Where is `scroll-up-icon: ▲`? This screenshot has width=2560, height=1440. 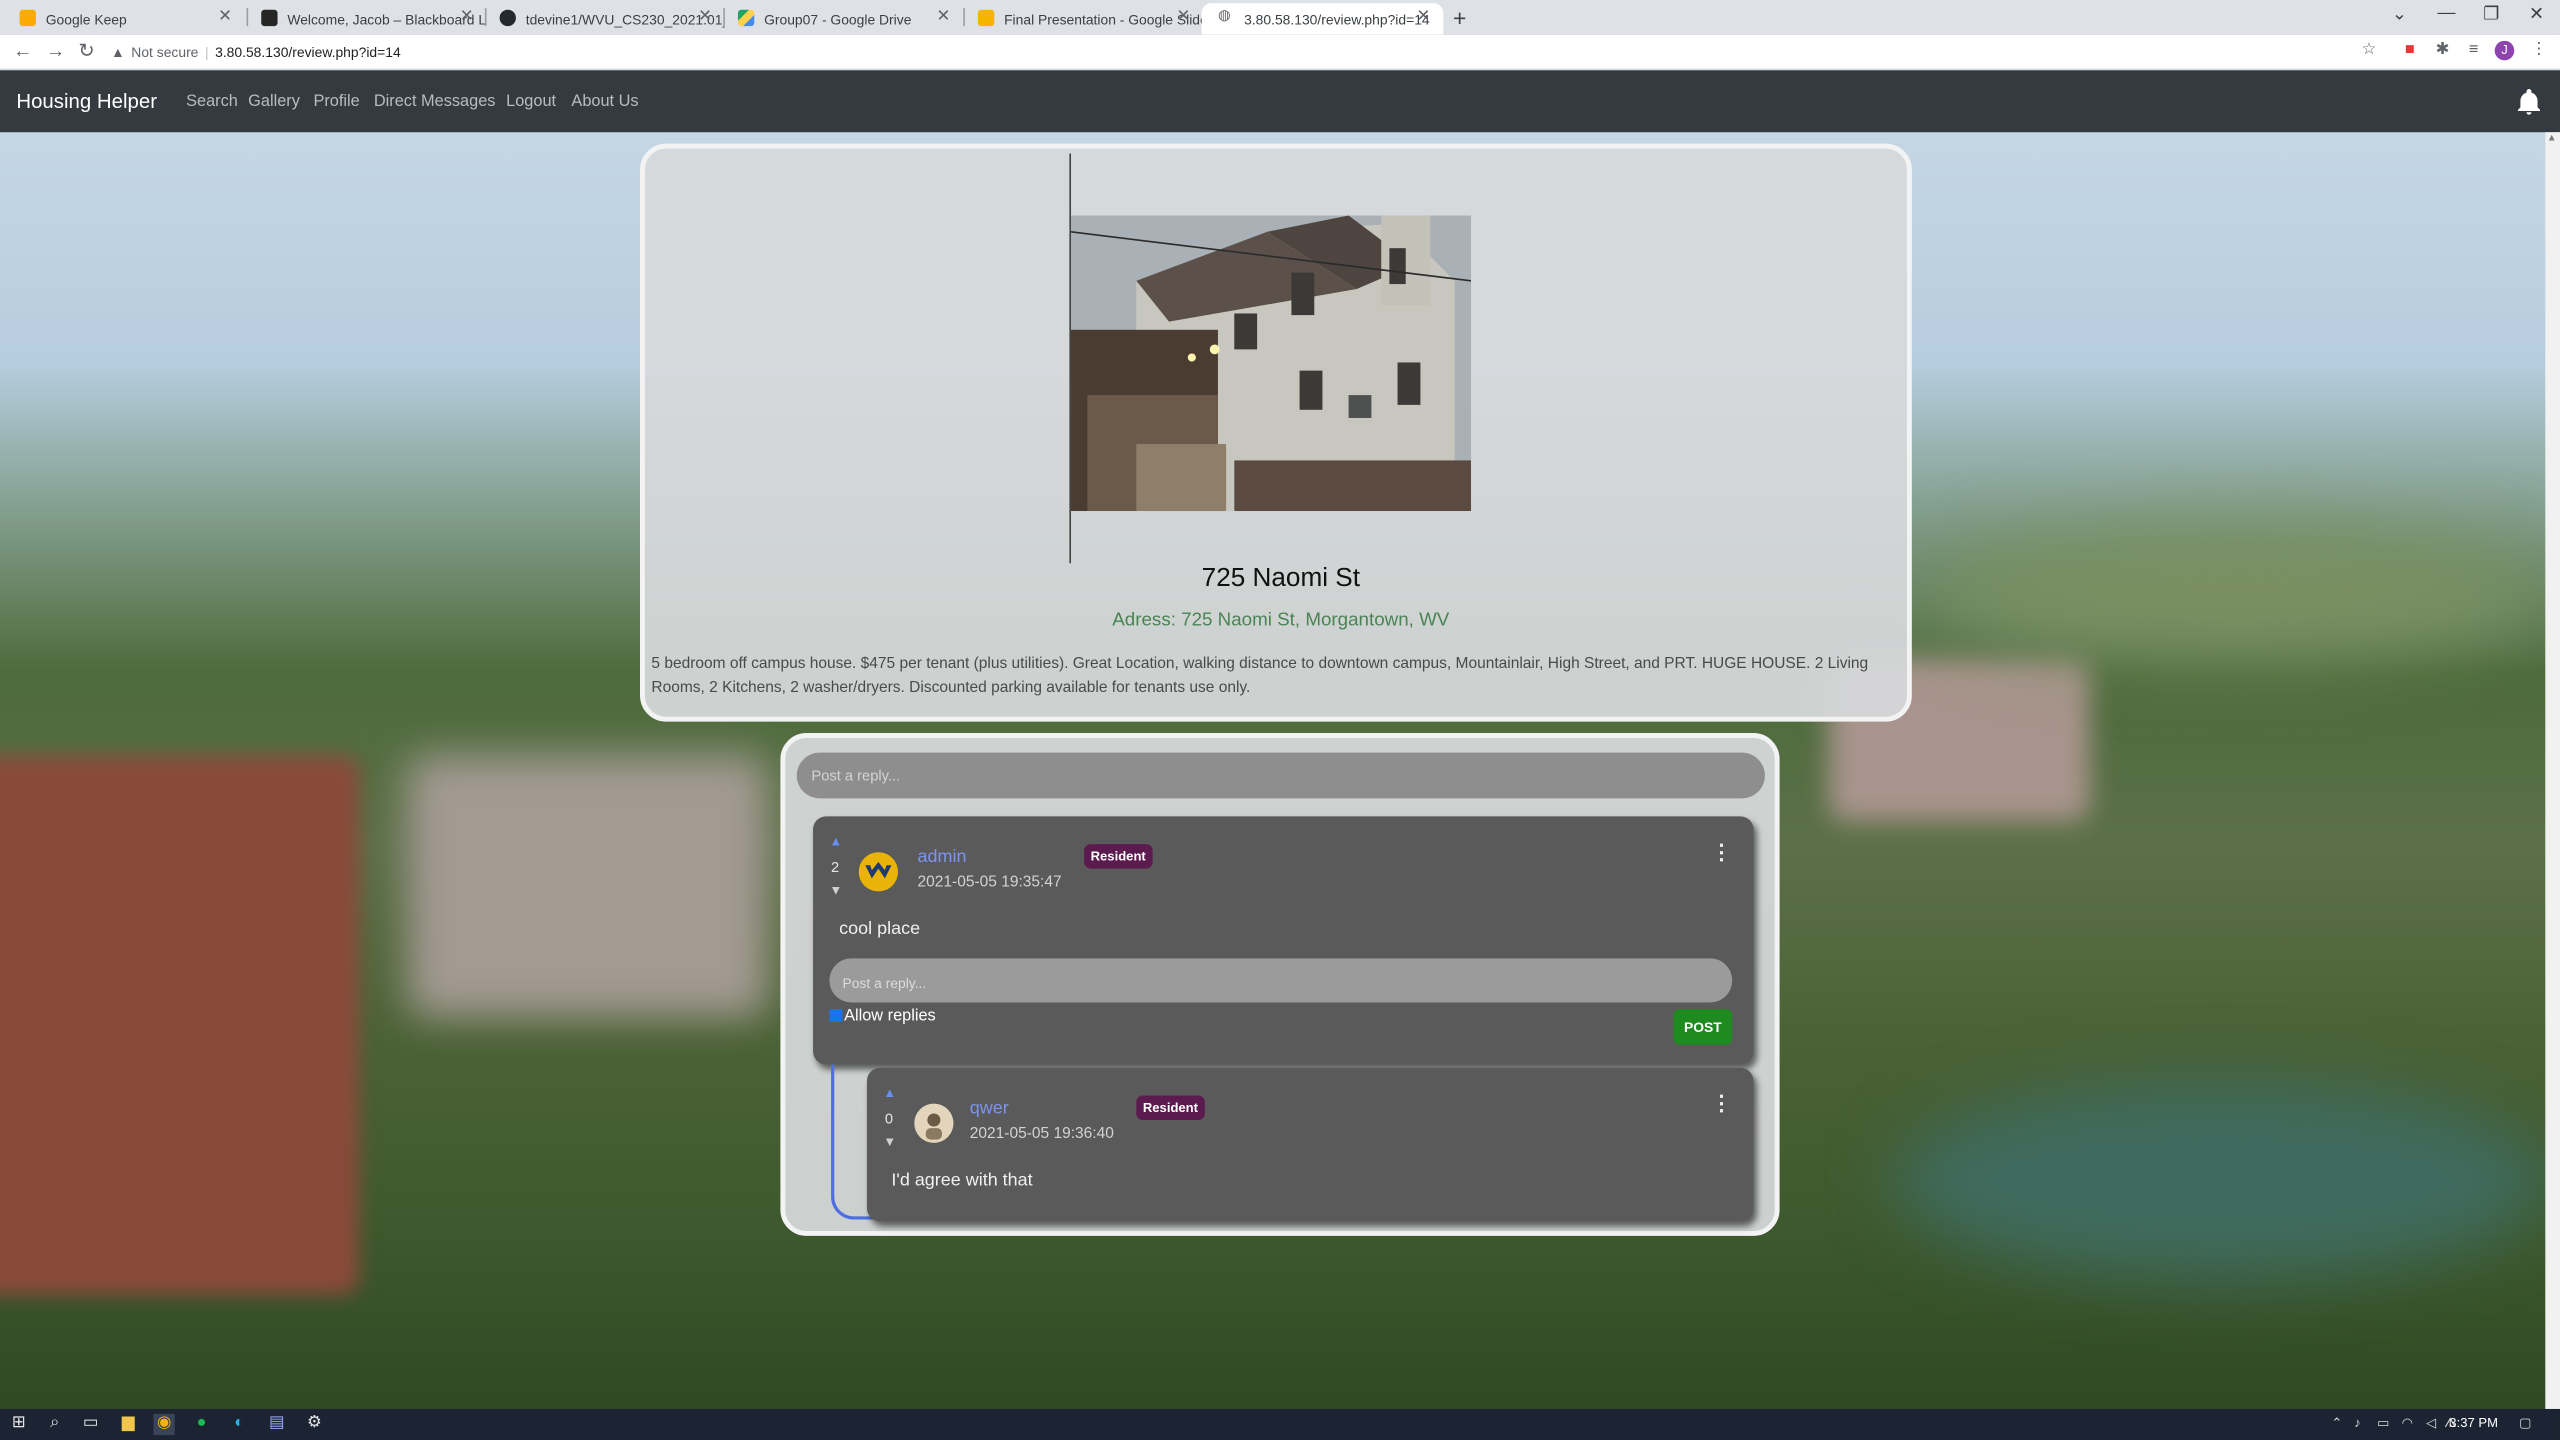 scroll-up-icon: ▲ is located at coordinates (2552, 139).